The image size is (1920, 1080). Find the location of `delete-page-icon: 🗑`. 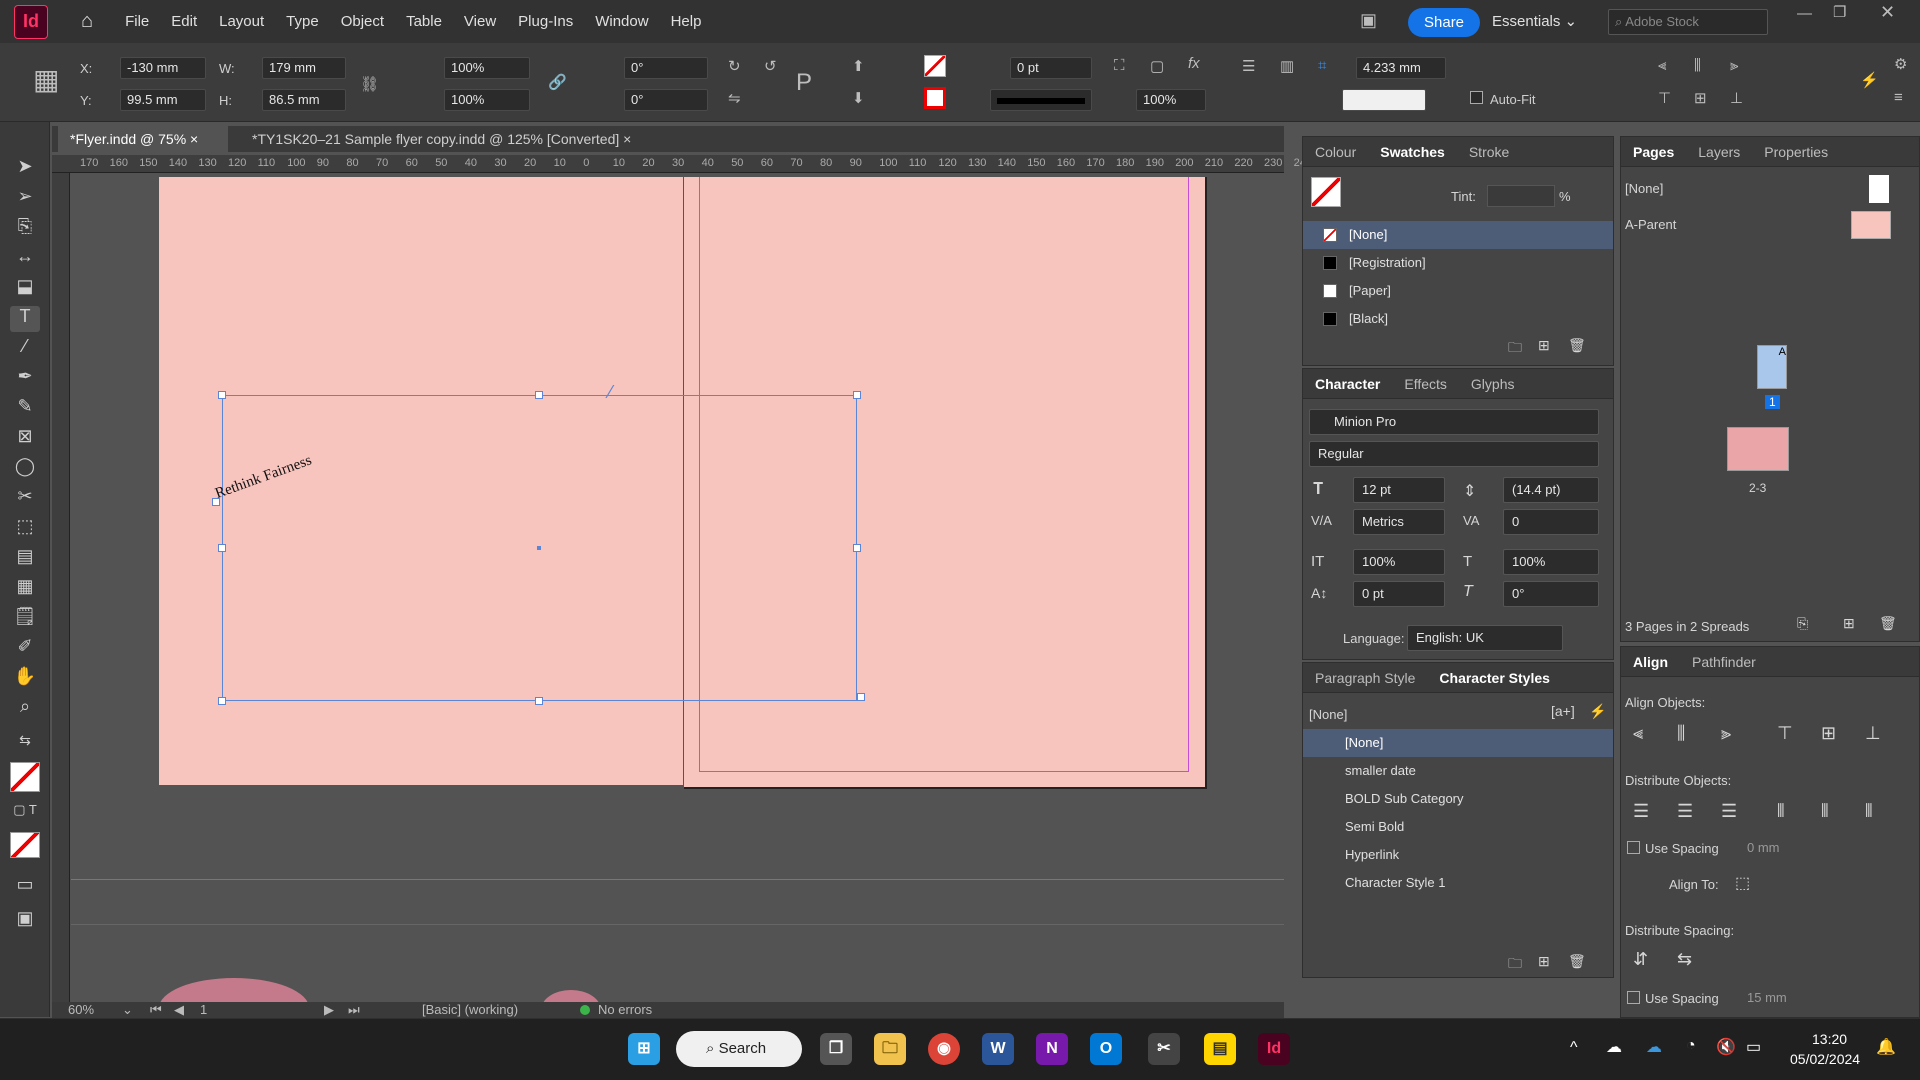

delete-page-icon: 🗑 is located at coordinates (1888, 623).